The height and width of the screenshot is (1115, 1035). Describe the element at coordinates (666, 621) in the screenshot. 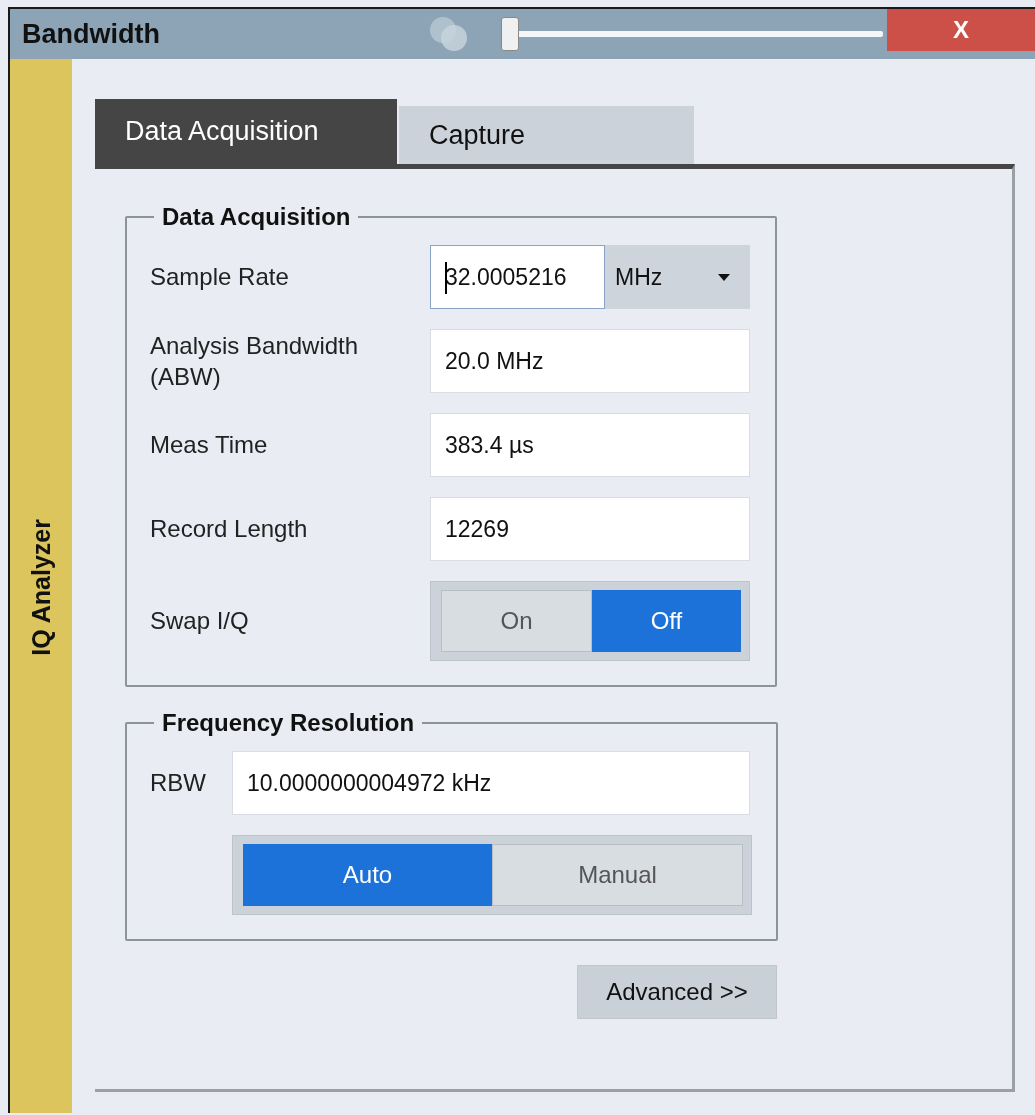

I see `toggle-option: Off` at that location.